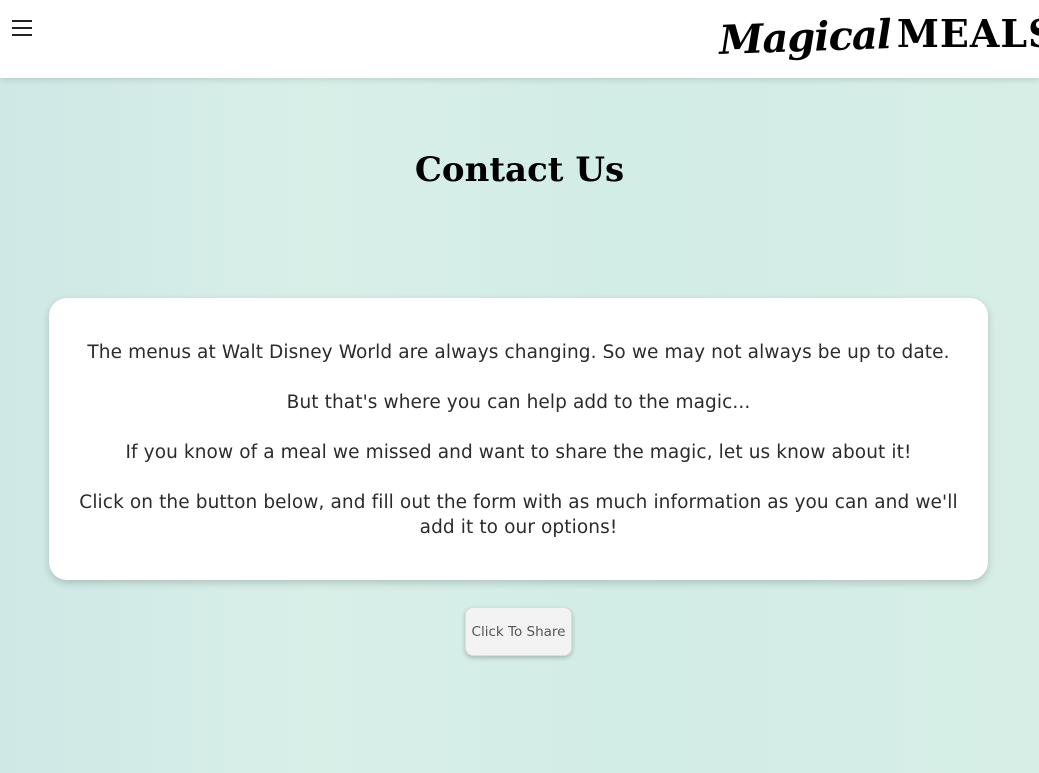 The width and height of the screenshot is (1039, 773). Describe the element at coordinates (519, 39) in the screenshot. I see `site-header: Magical MEALS` at that location.